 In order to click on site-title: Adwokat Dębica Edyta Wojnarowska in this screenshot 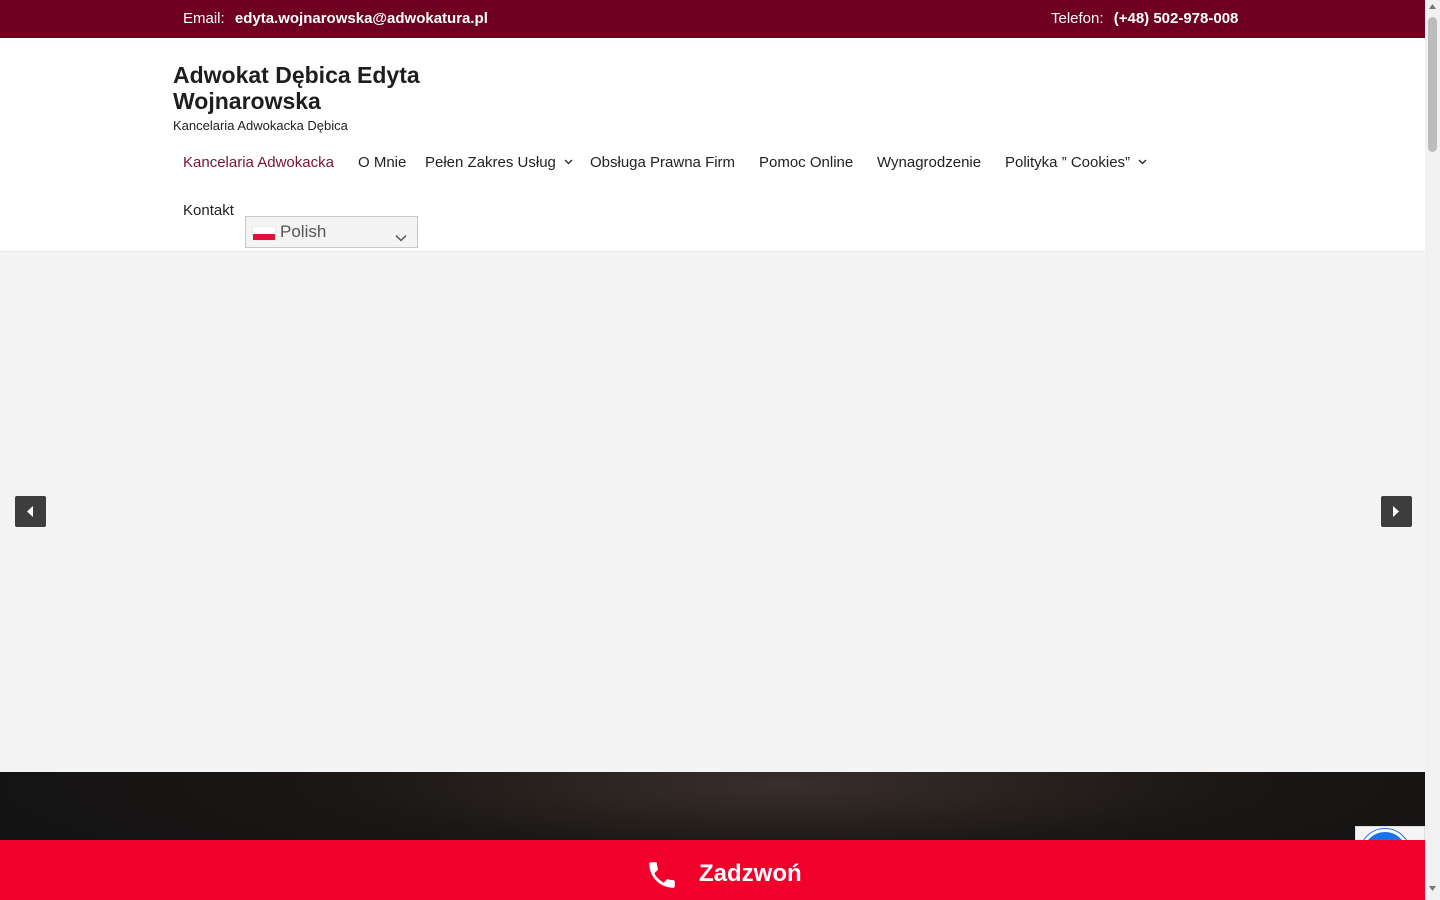, I will do `click(313, 88)`.